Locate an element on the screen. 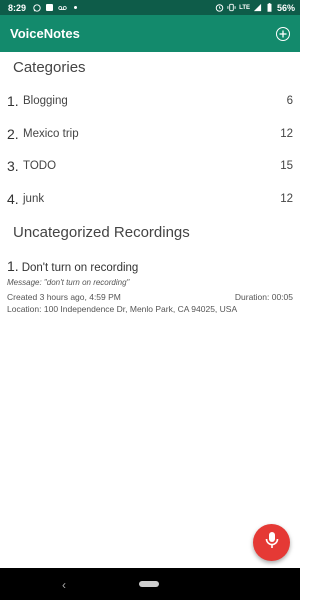 The width and height of the screenshot is (320, 600). category-name: junk is located at coordinates (34, 199).